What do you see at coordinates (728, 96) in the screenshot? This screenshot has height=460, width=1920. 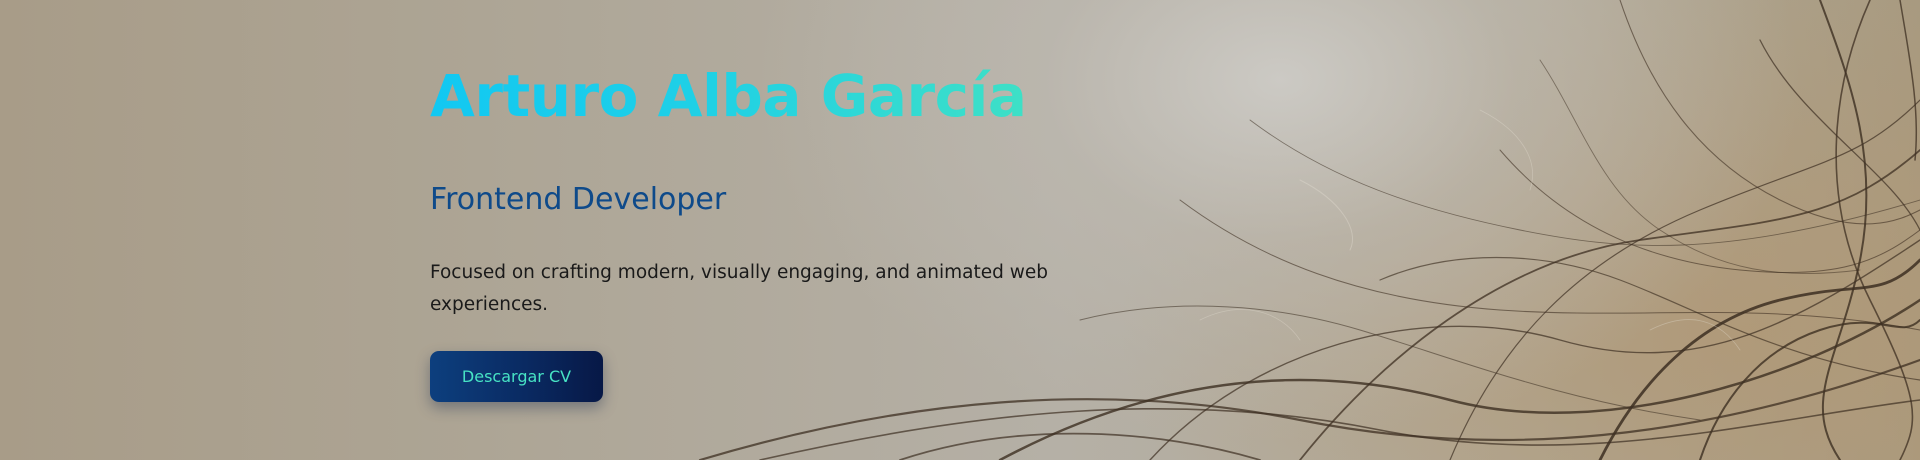 I see `hero-name-heading: Arturo Alba García` at bounding box center [728, 96].